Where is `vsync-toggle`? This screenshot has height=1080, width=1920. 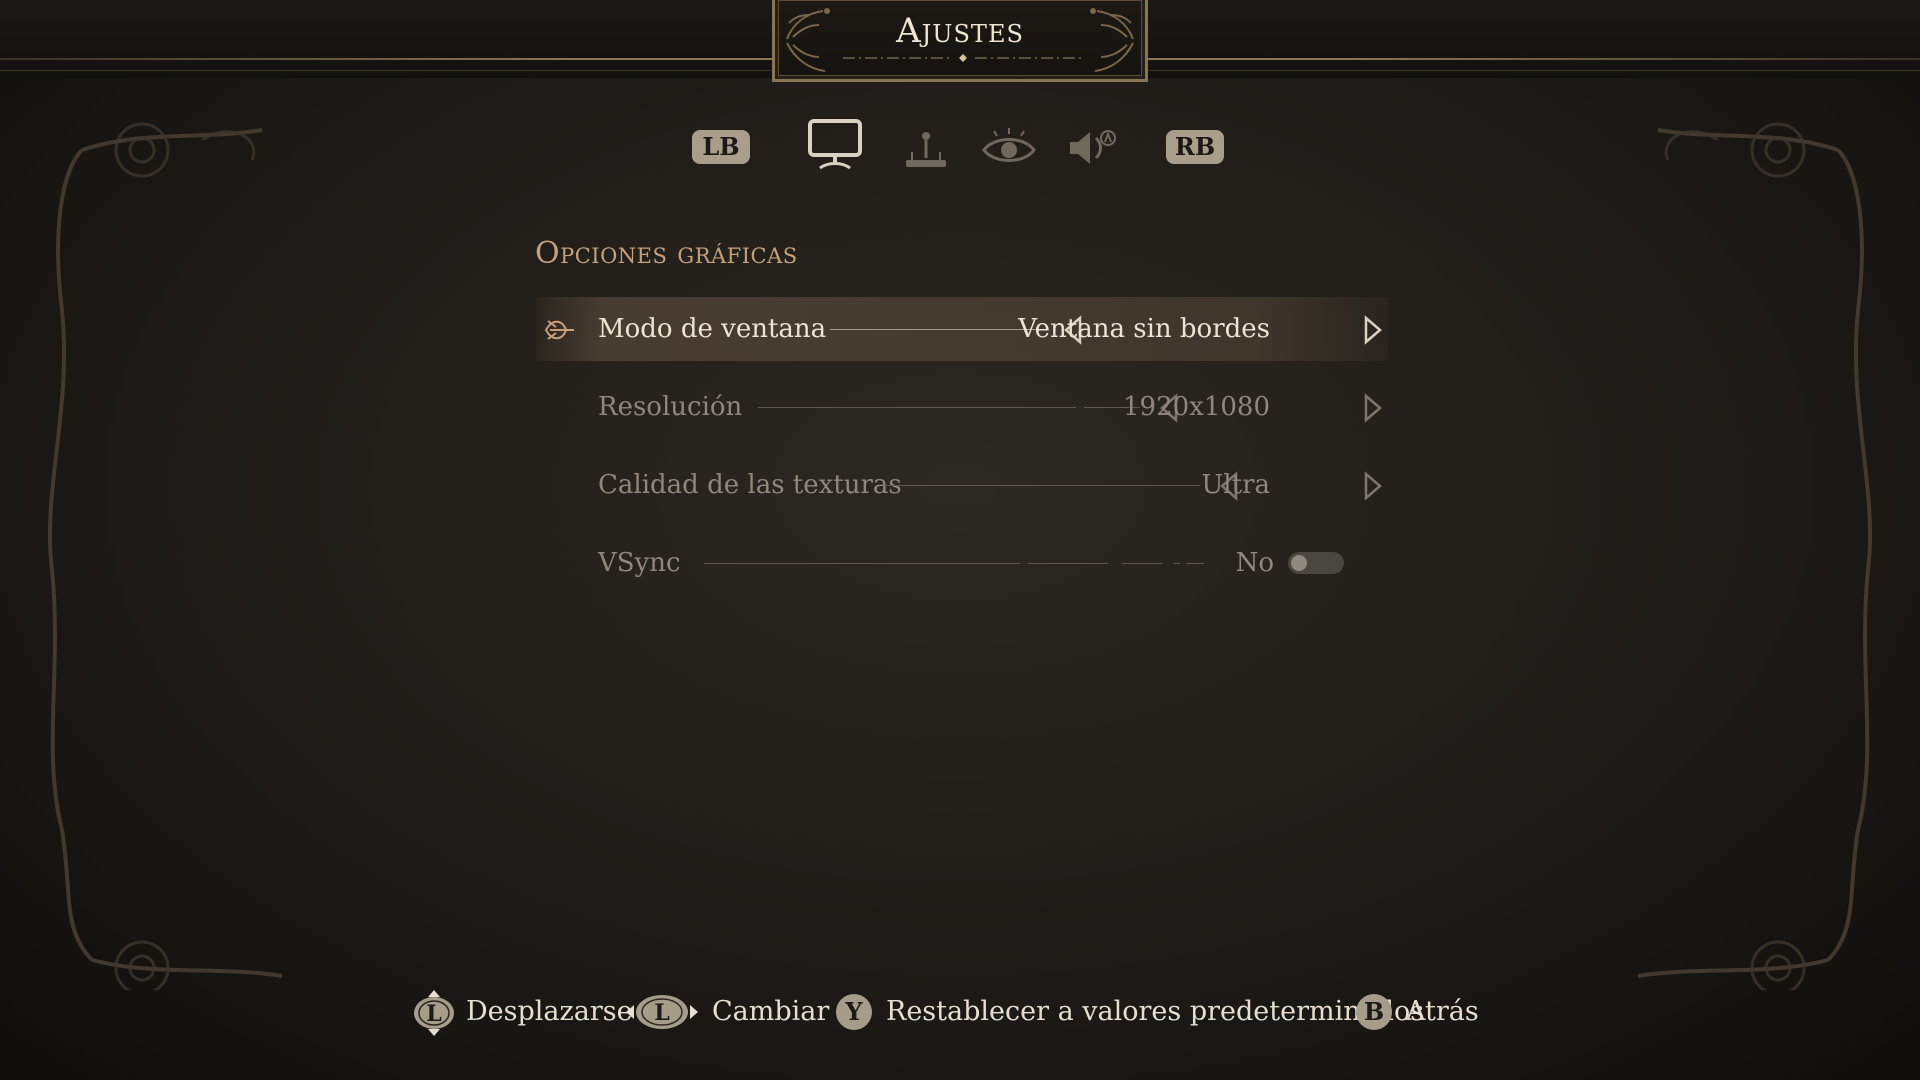
vsync-toggle is located at coordinates (1316, 563).